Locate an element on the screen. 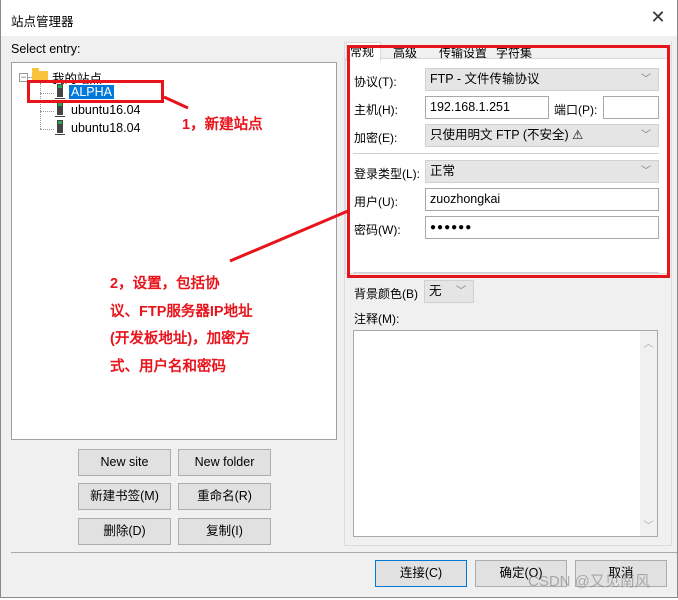  annotation-step2-line2: 议、FTP服务器IP地址 is located at coordinates (181, 312).